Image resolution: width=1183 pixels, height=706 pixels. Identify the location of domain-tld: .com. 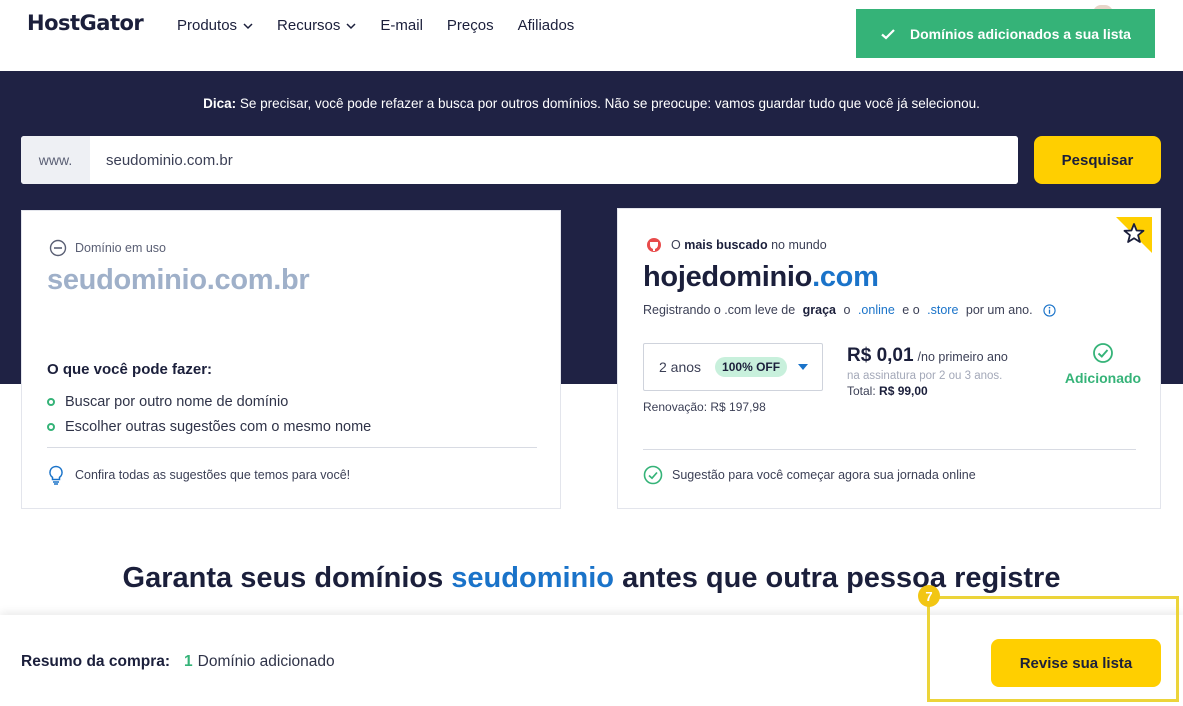
(845, 277).